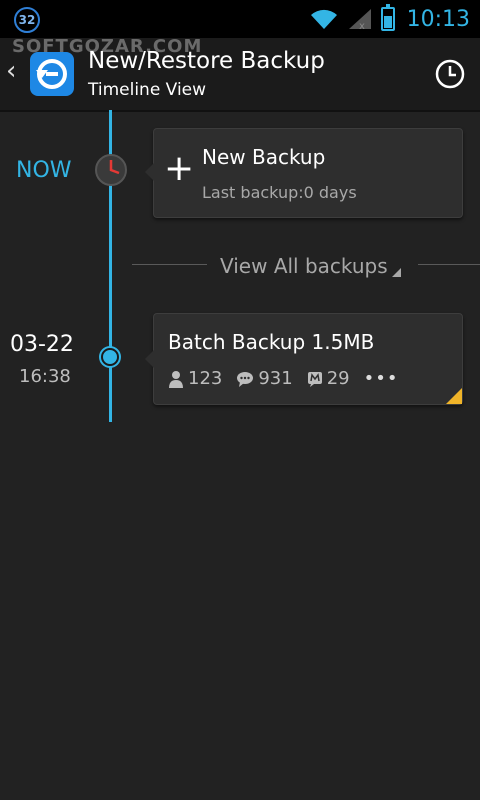 This screenshot has height=800, width=480. Describe the element at coordinates (205, 378) in the screenshot. I see `contacts-count: 123` at that location.